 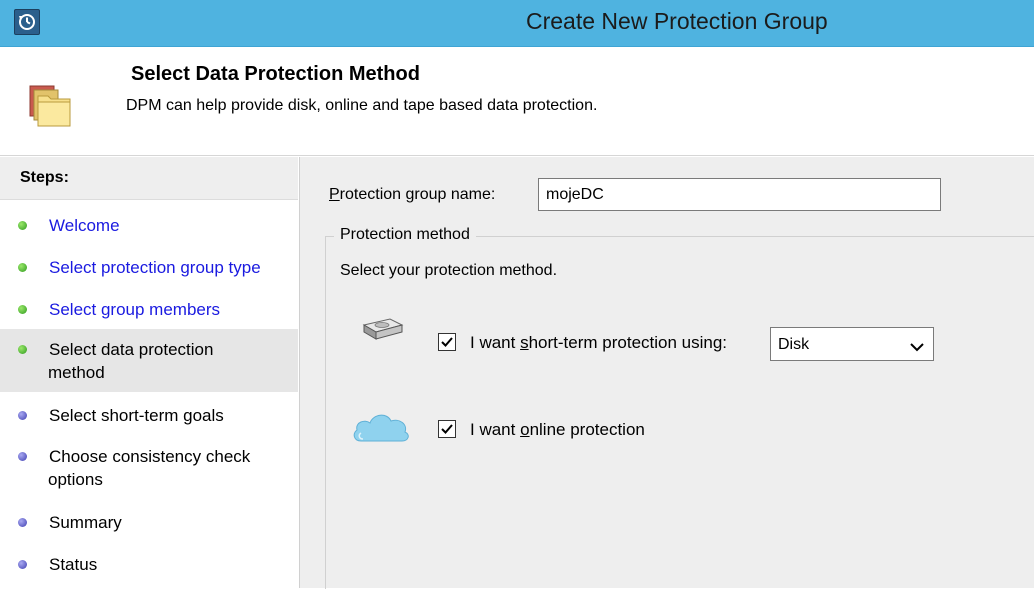 I want to click on protection-method-prompt: Select your protection method., so click(x=449, y=270).